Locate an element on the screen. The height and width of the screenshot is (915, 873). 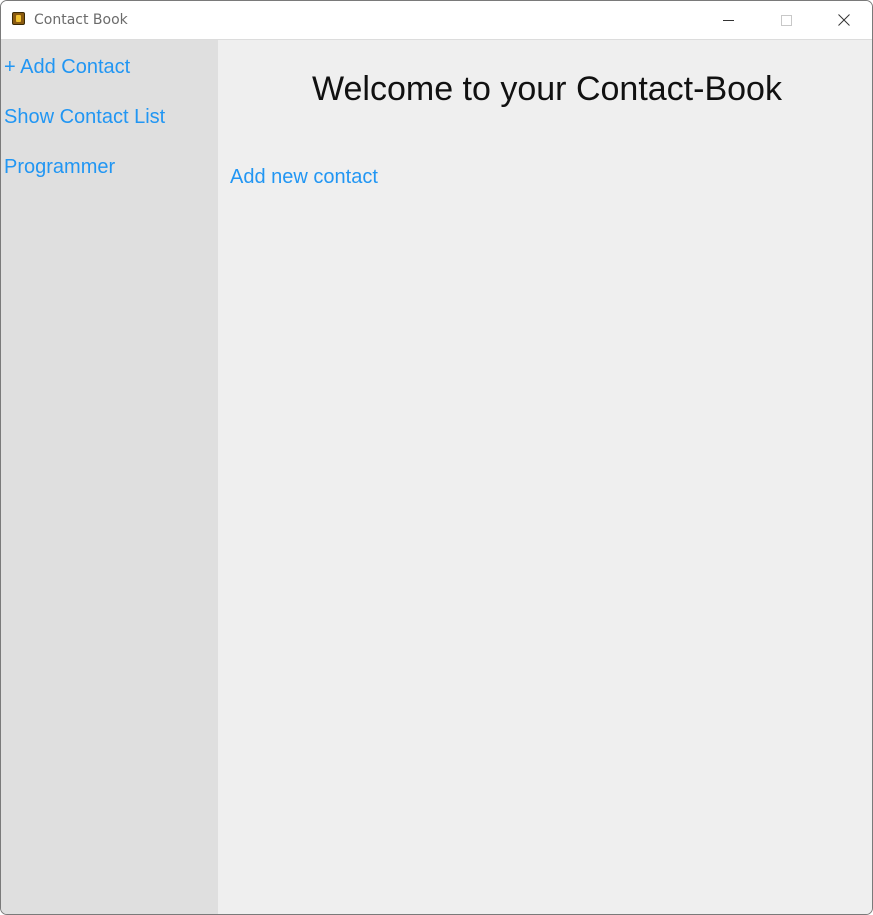
page-title-text: Welcome to your Contact-Book is located at coordinates (547, 89).